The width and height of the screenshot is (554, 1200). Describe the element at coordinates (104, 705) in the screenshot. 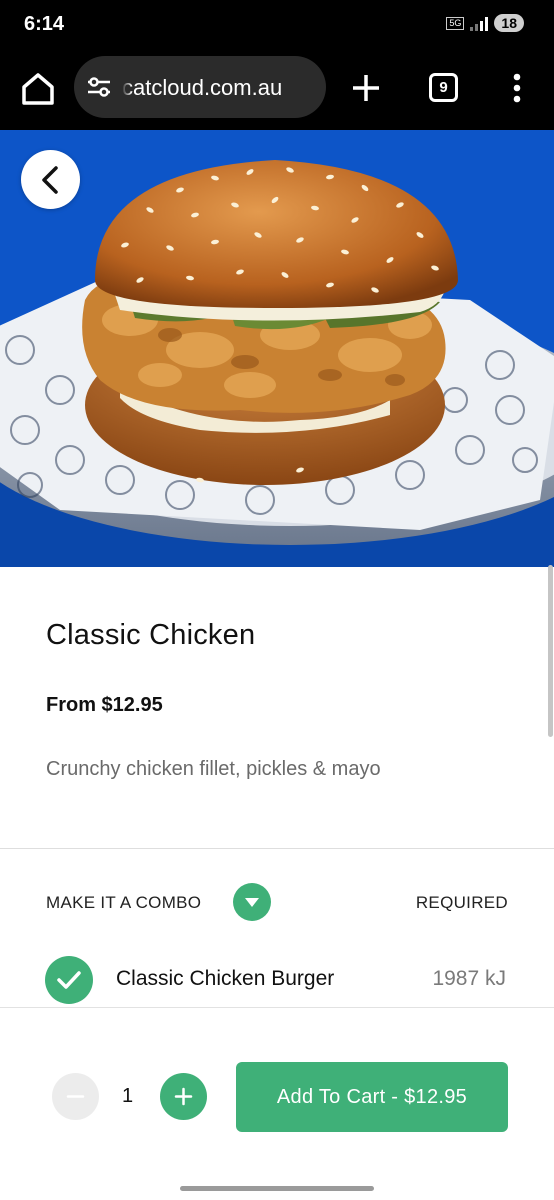

I see `product-price: From $12.95` at that location.